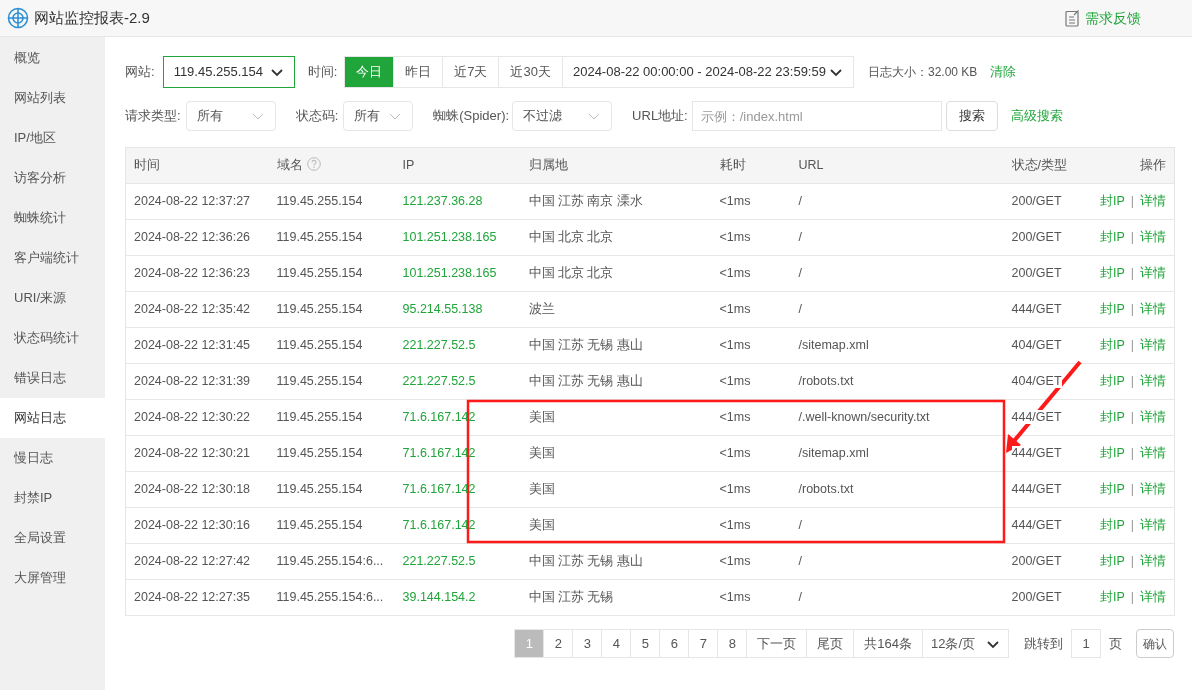 Image resolution: width=1192 pixels, height=690 pixels. What do you see at coordinates (18, 18) in the screenshot?
I see `target-logo-icon` at bounding box center [18, 18].